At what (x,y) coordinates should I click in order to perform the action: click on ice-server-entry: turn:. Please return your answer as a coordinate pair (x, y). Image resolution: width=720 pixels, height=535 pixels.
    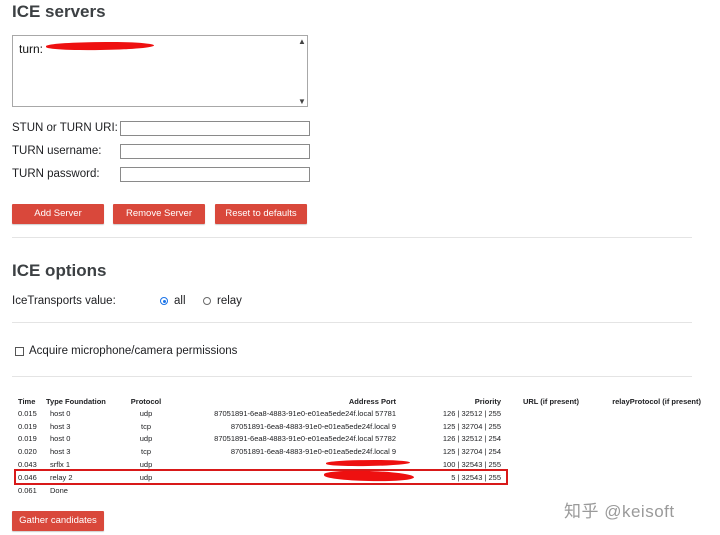
    Looking at the image, I should click on (31, 49).